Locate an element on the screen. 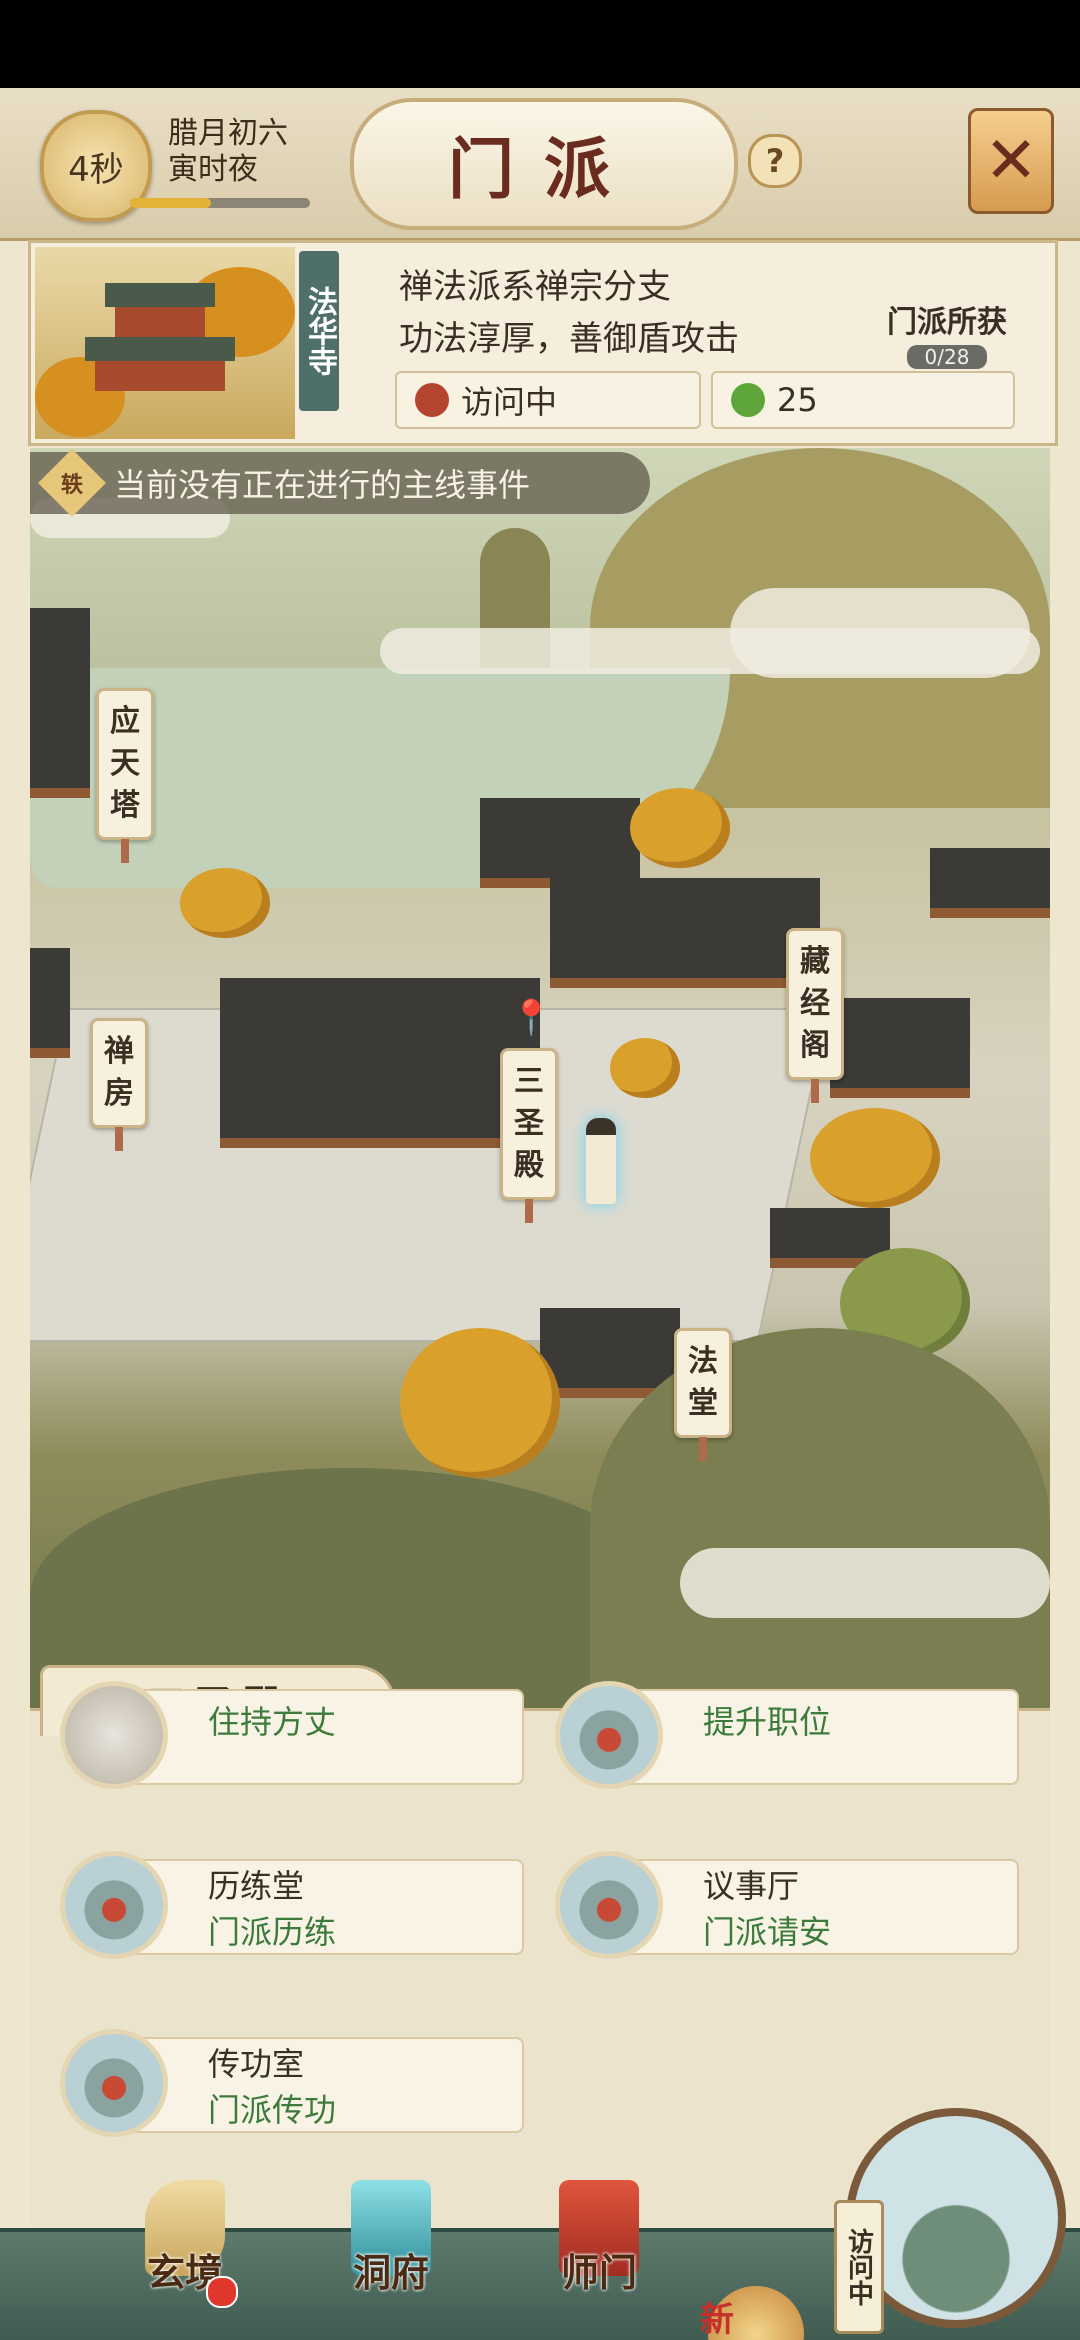 The height and width of the screenshot is (2340, 1080). action-label: 住持方丈 is located at coordinates (272, 1722).